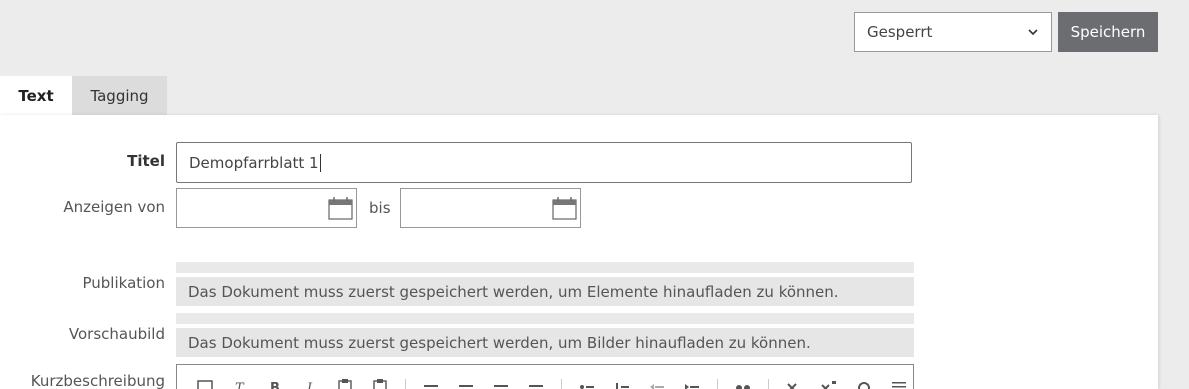 This screenshot has height=389, width=1189. What do you see at coordinates (794, 384) in the screenshot?
I see `subscript-icon` at bounding box center [794, 384].